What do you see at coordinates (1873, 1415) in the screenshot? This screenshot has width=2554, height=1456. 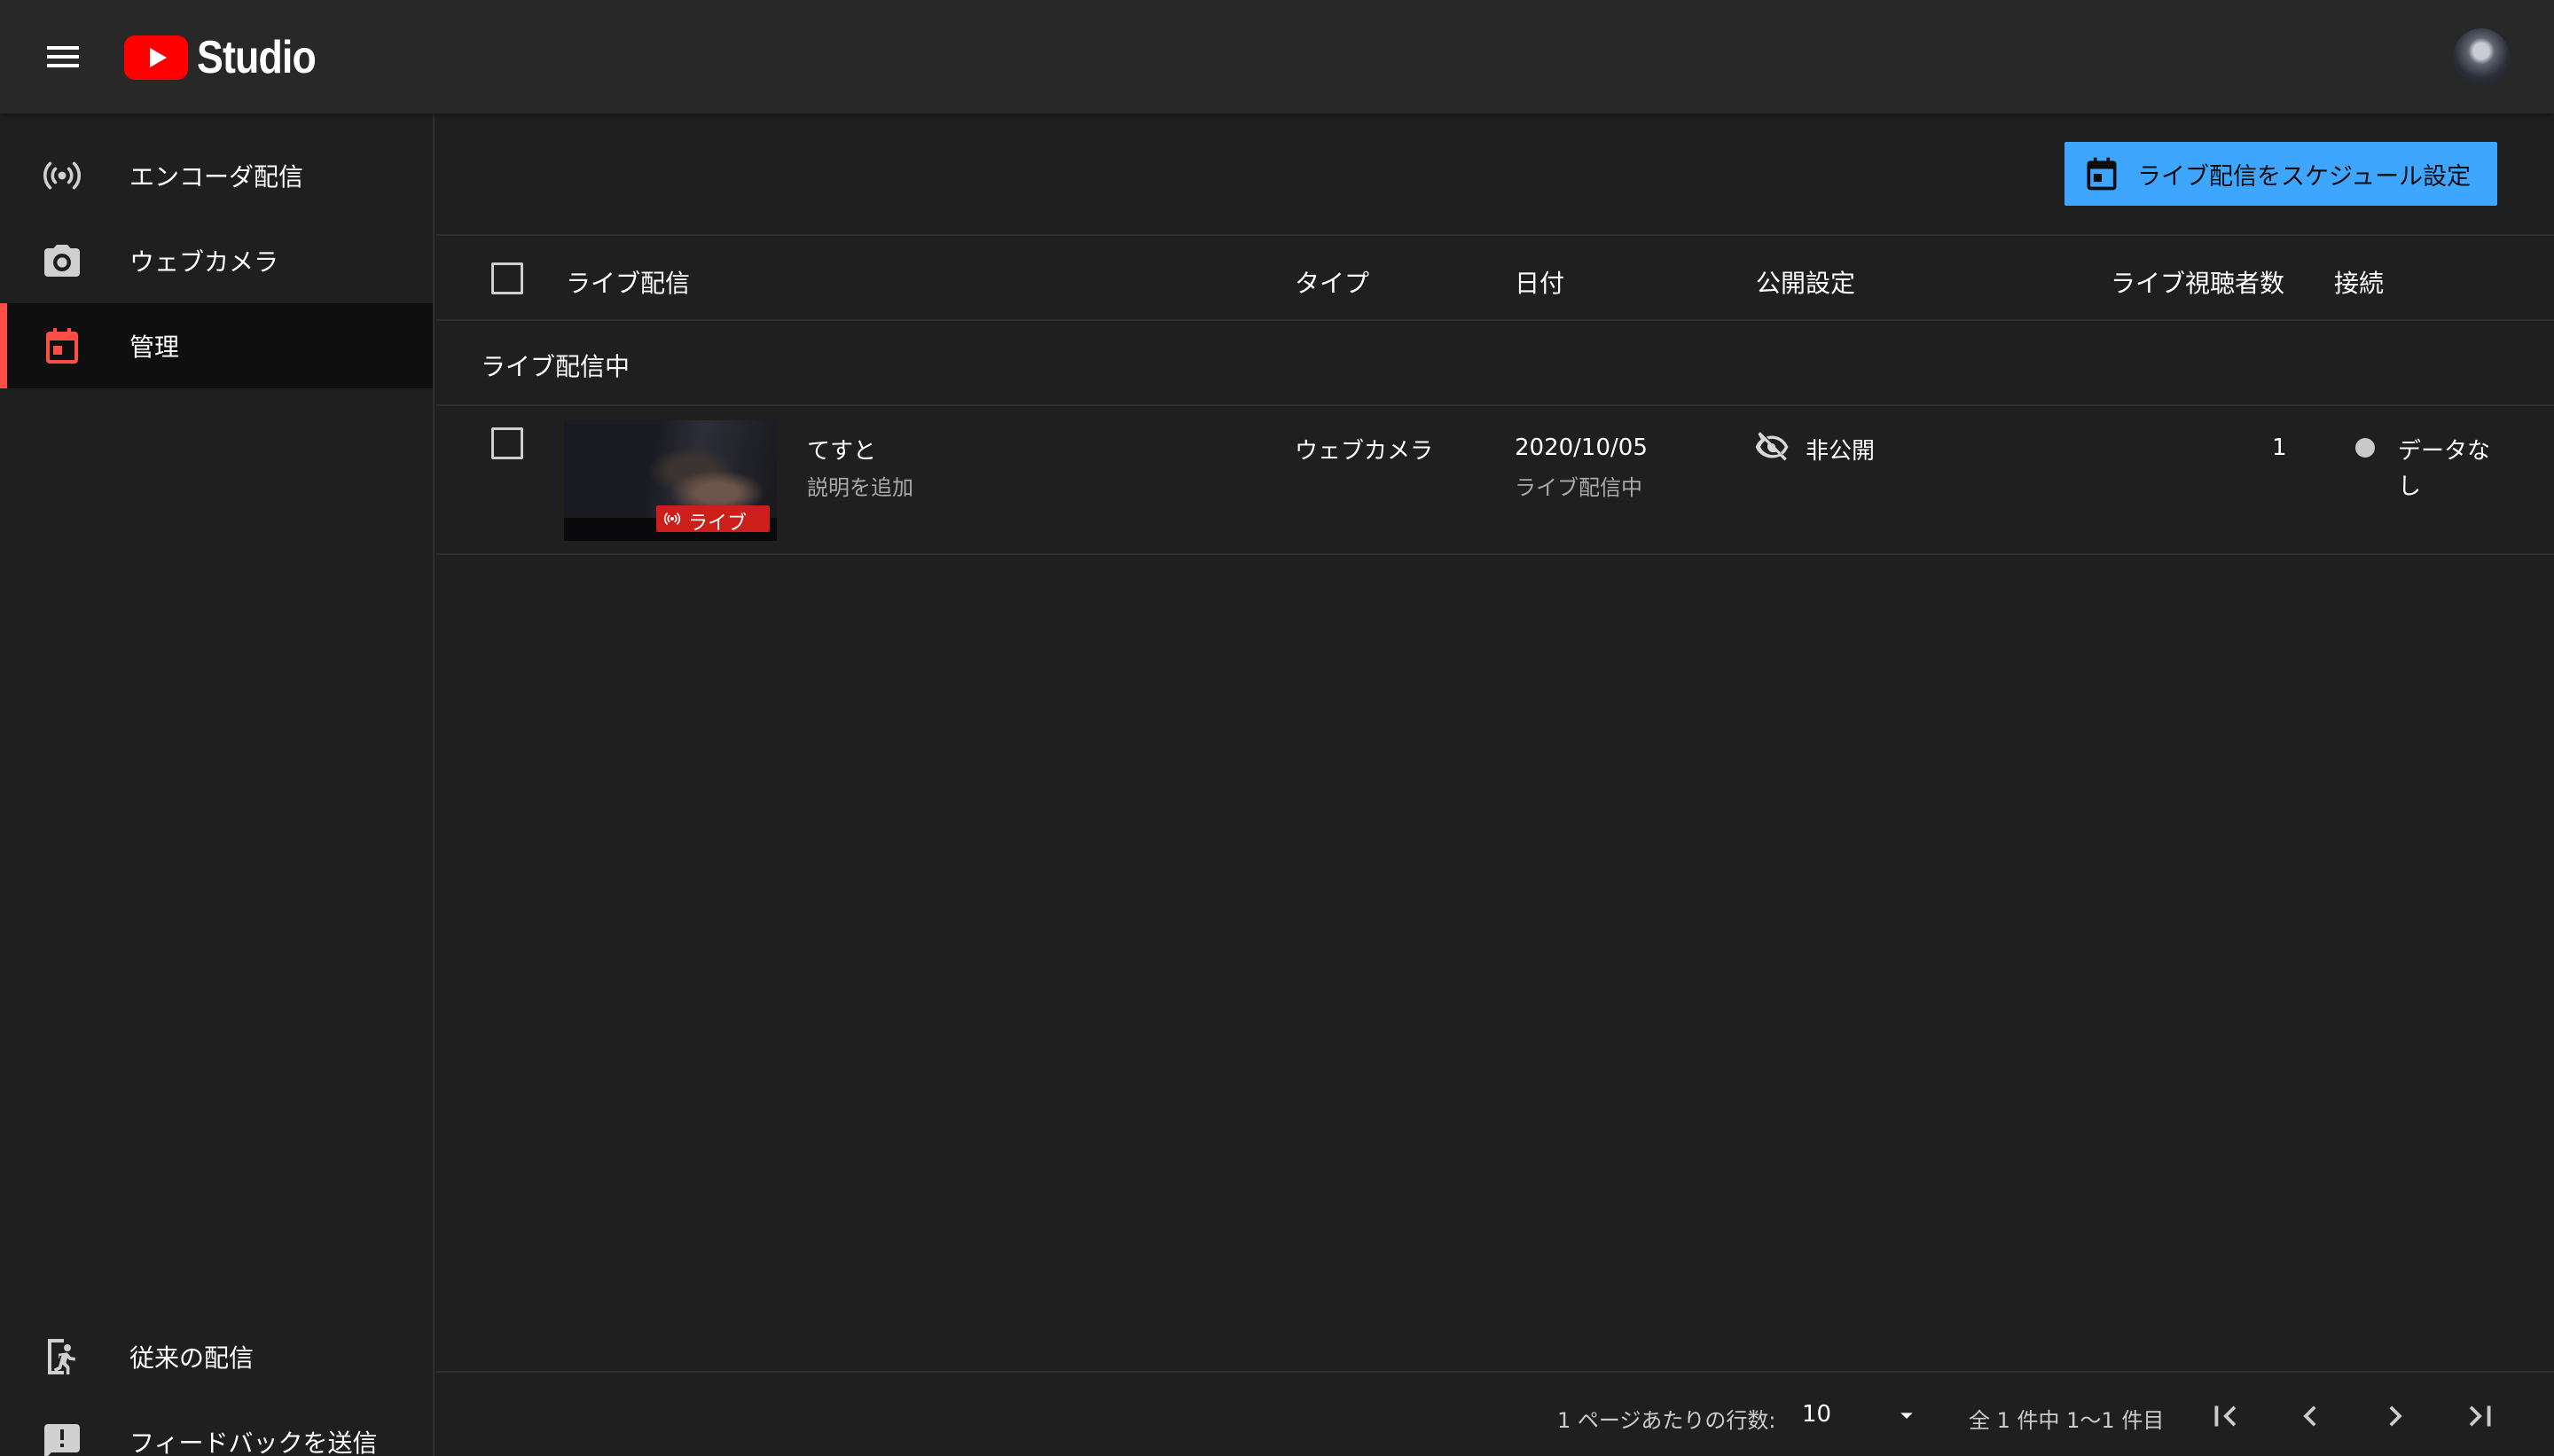 I see `rows-per-page-select: 10` at bounding box center [1873, 1415].